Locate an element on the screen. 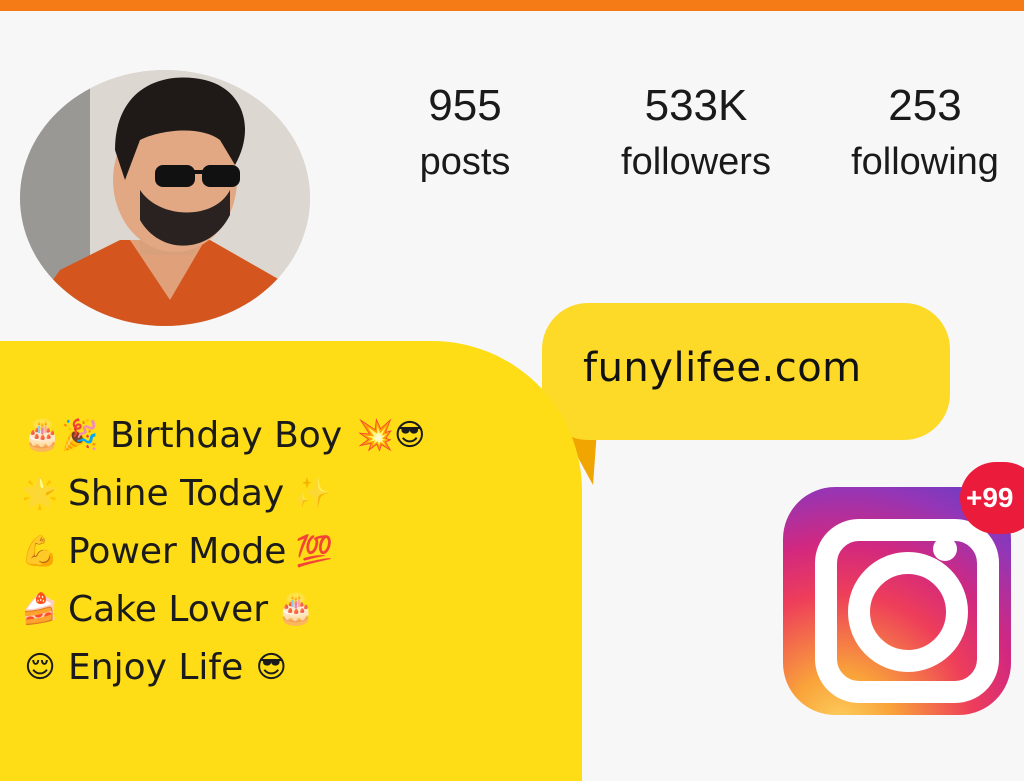 The image size is (1024, 781). cake-slice-icon: 🍰 is located at coordinates (40, 609).